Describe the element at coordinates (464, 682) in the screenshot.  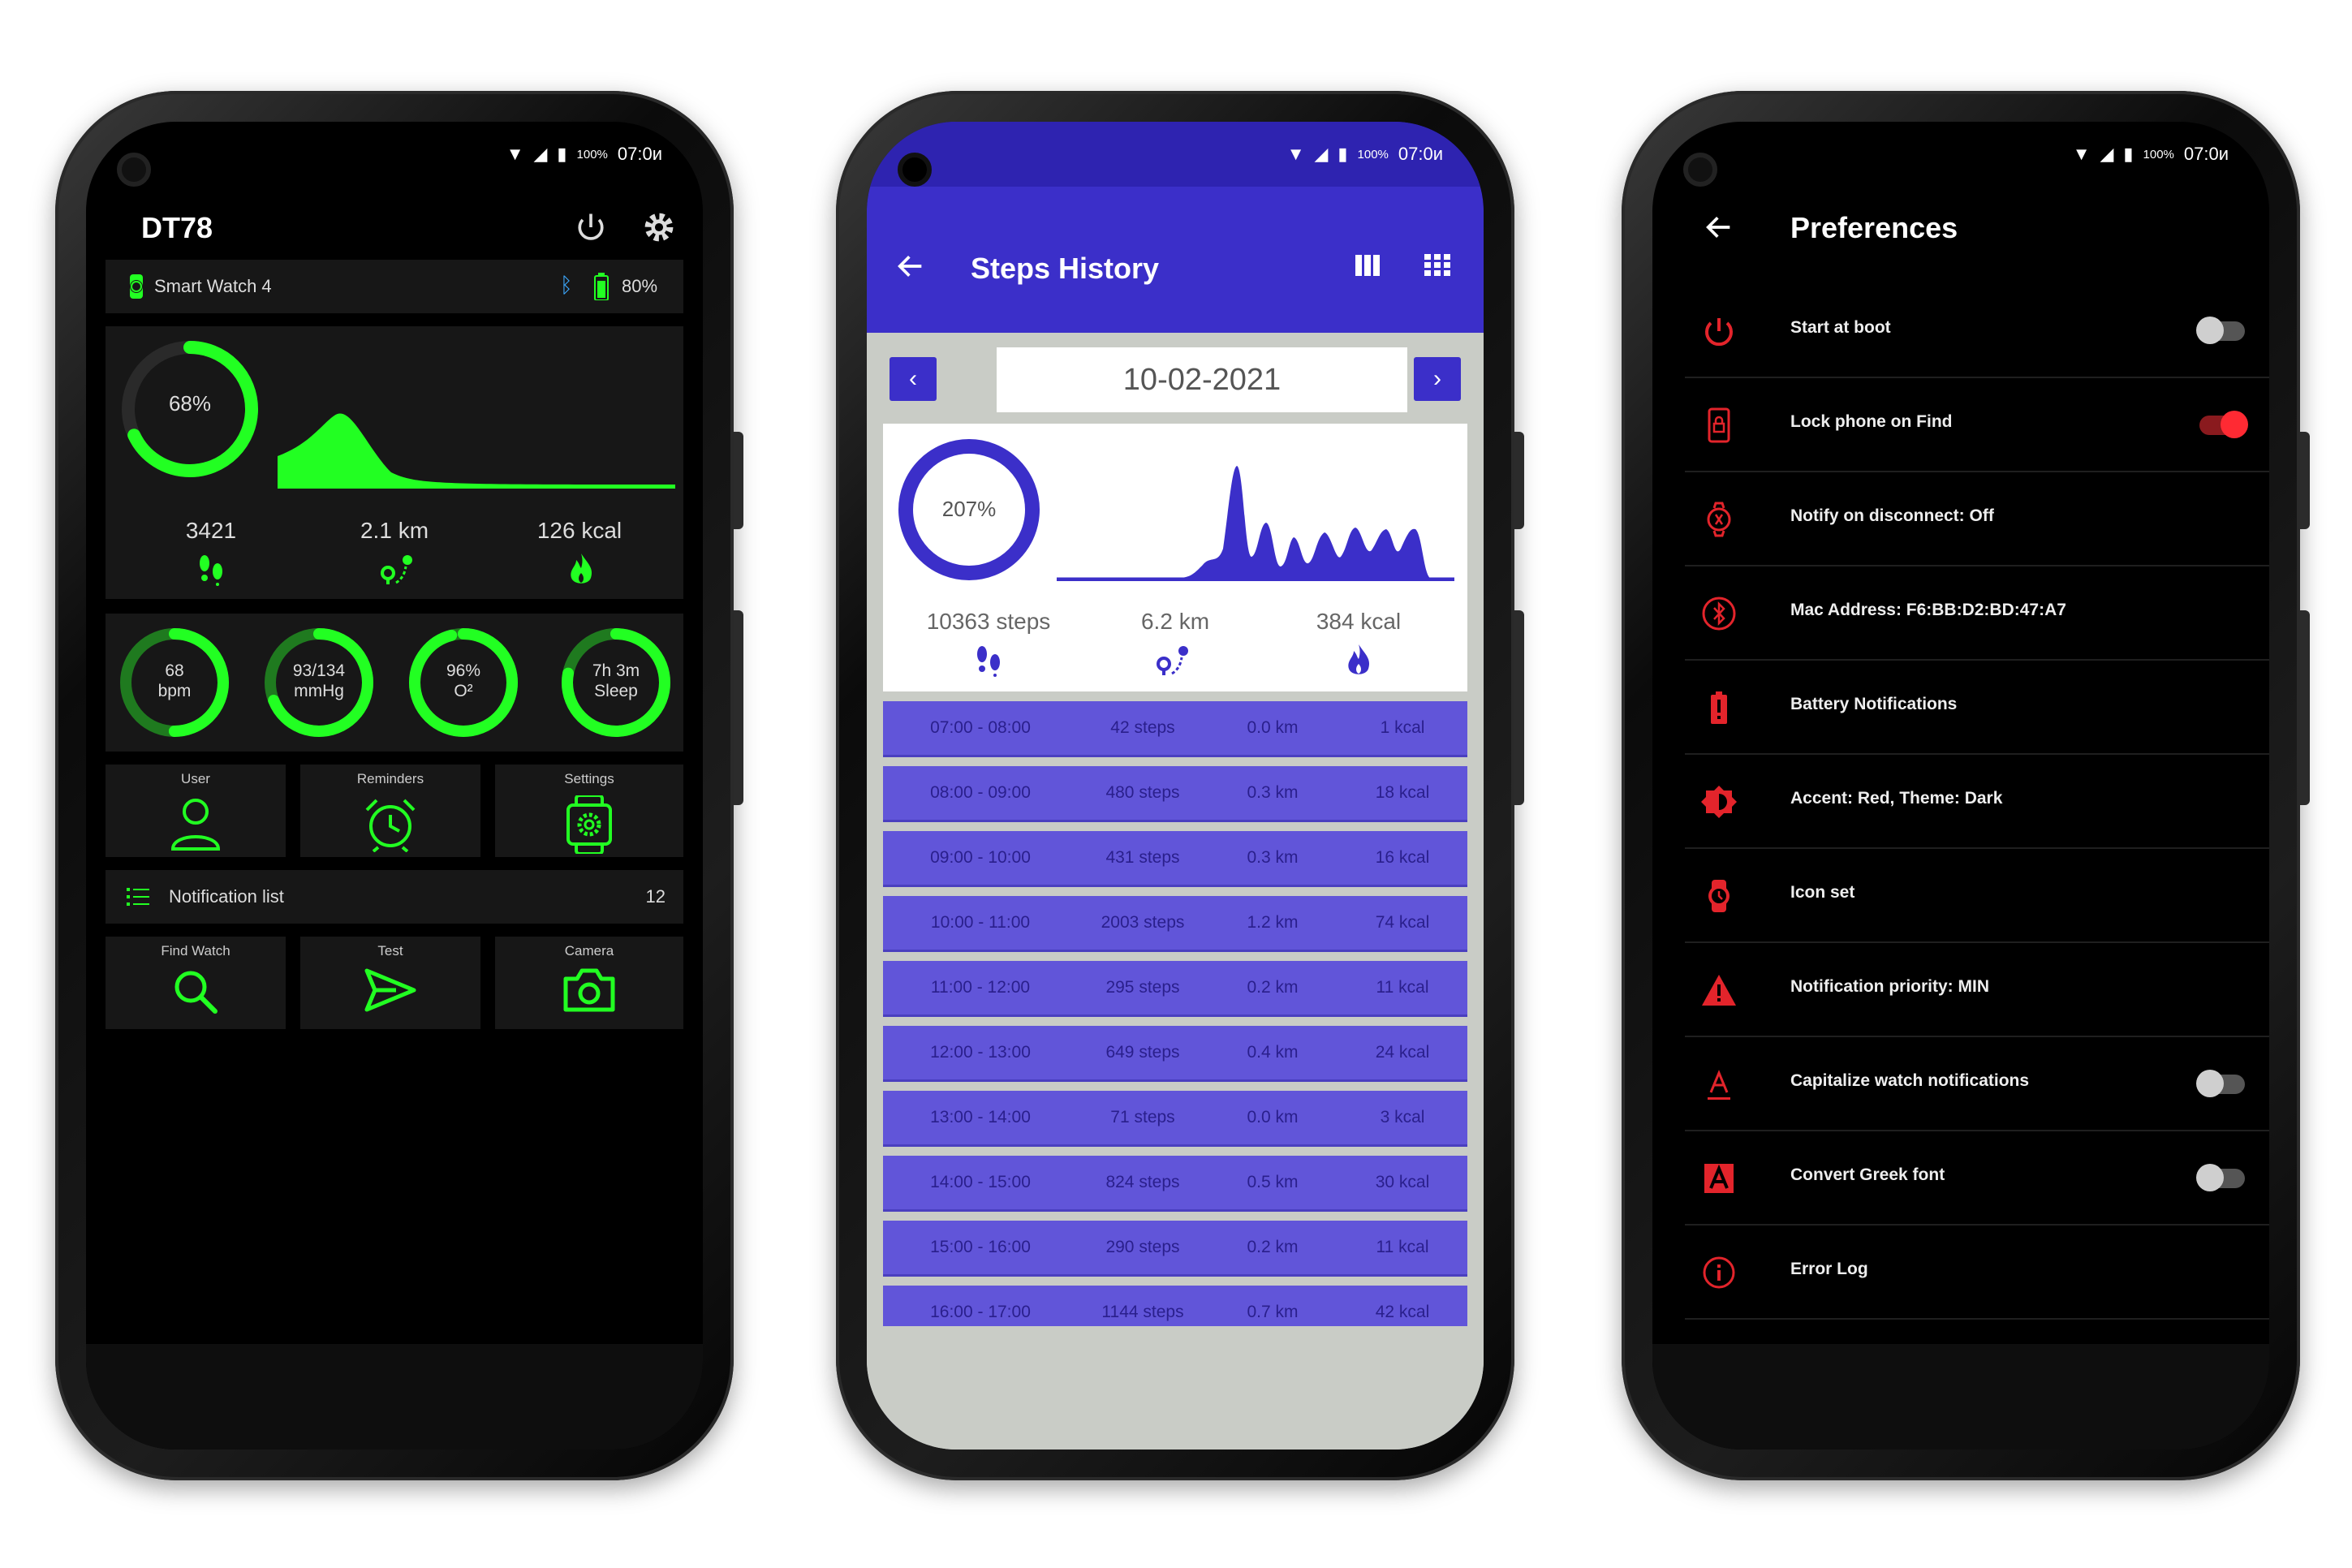
I see `health-metric-2: 96% O²` at that location.